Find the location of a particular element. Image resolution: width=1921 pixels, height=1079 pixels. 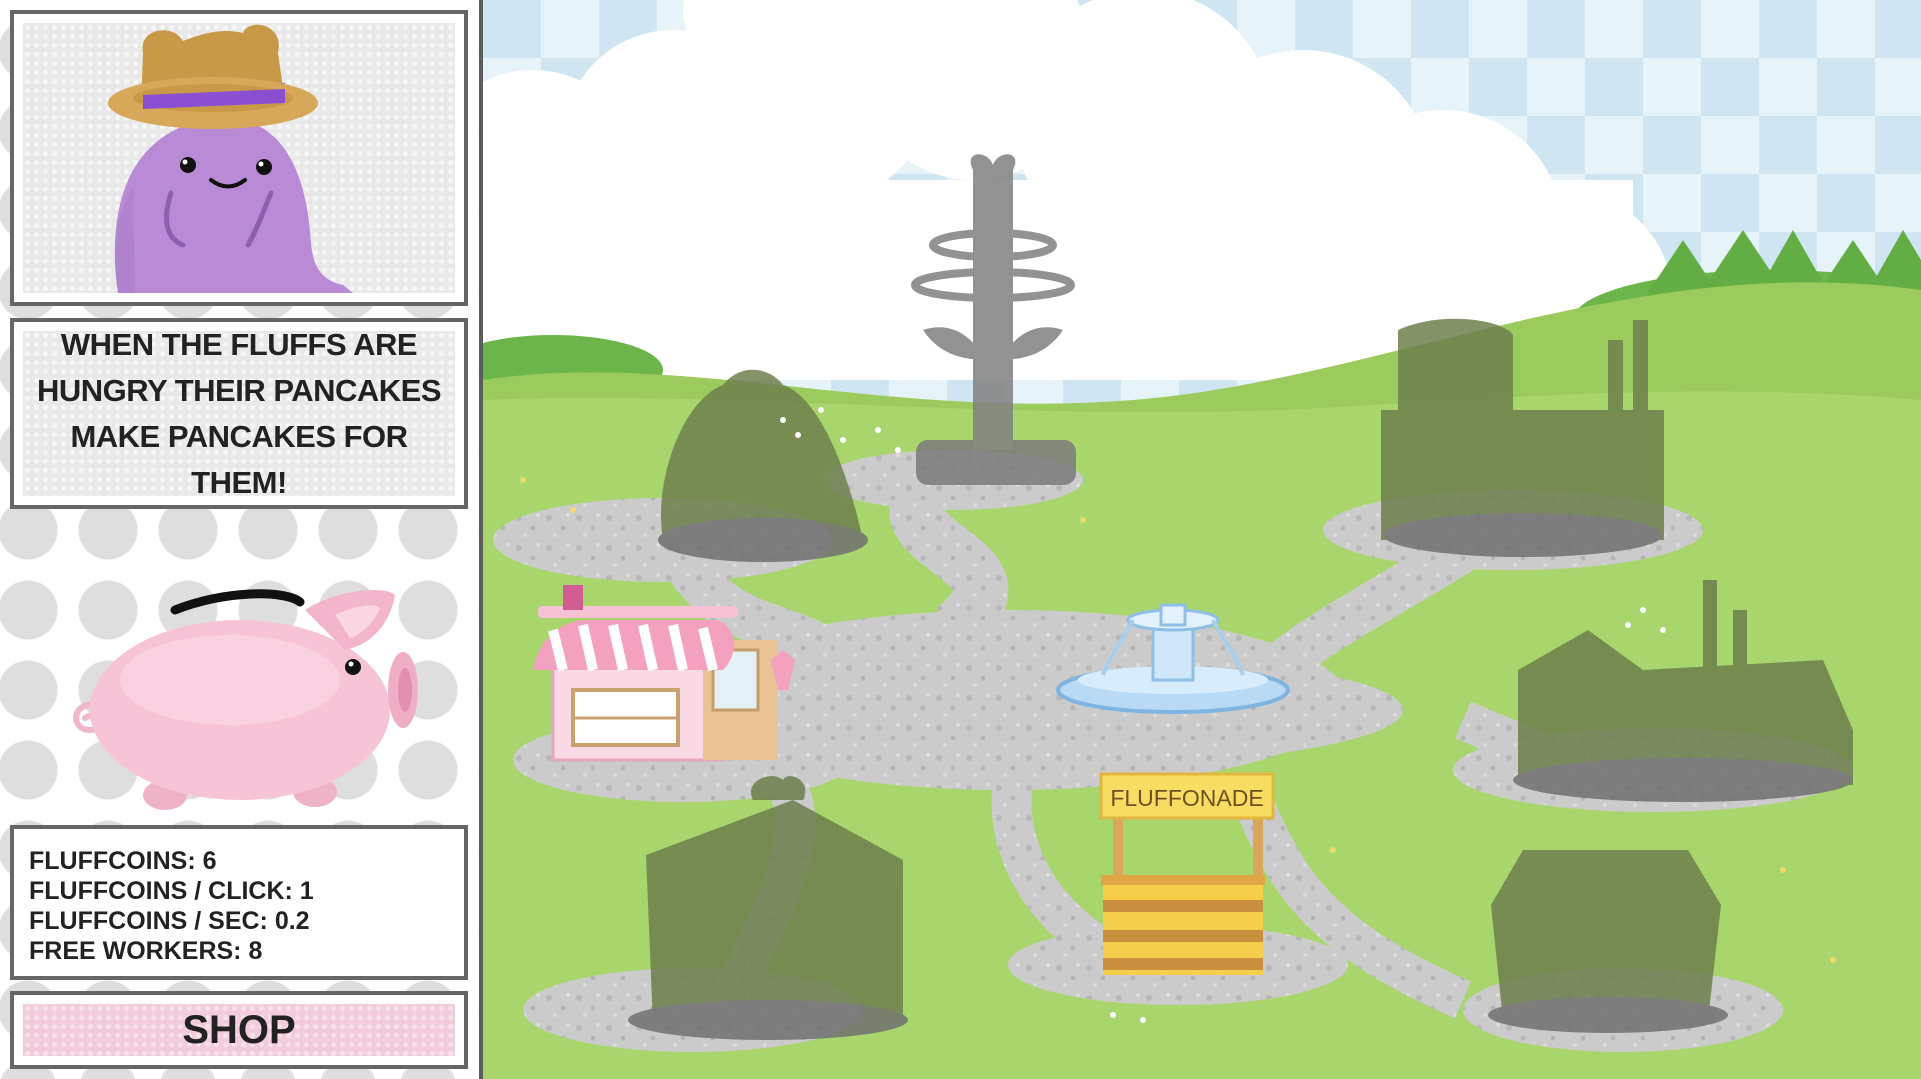

locked-barn-right is located at coordinates (1608, 941).